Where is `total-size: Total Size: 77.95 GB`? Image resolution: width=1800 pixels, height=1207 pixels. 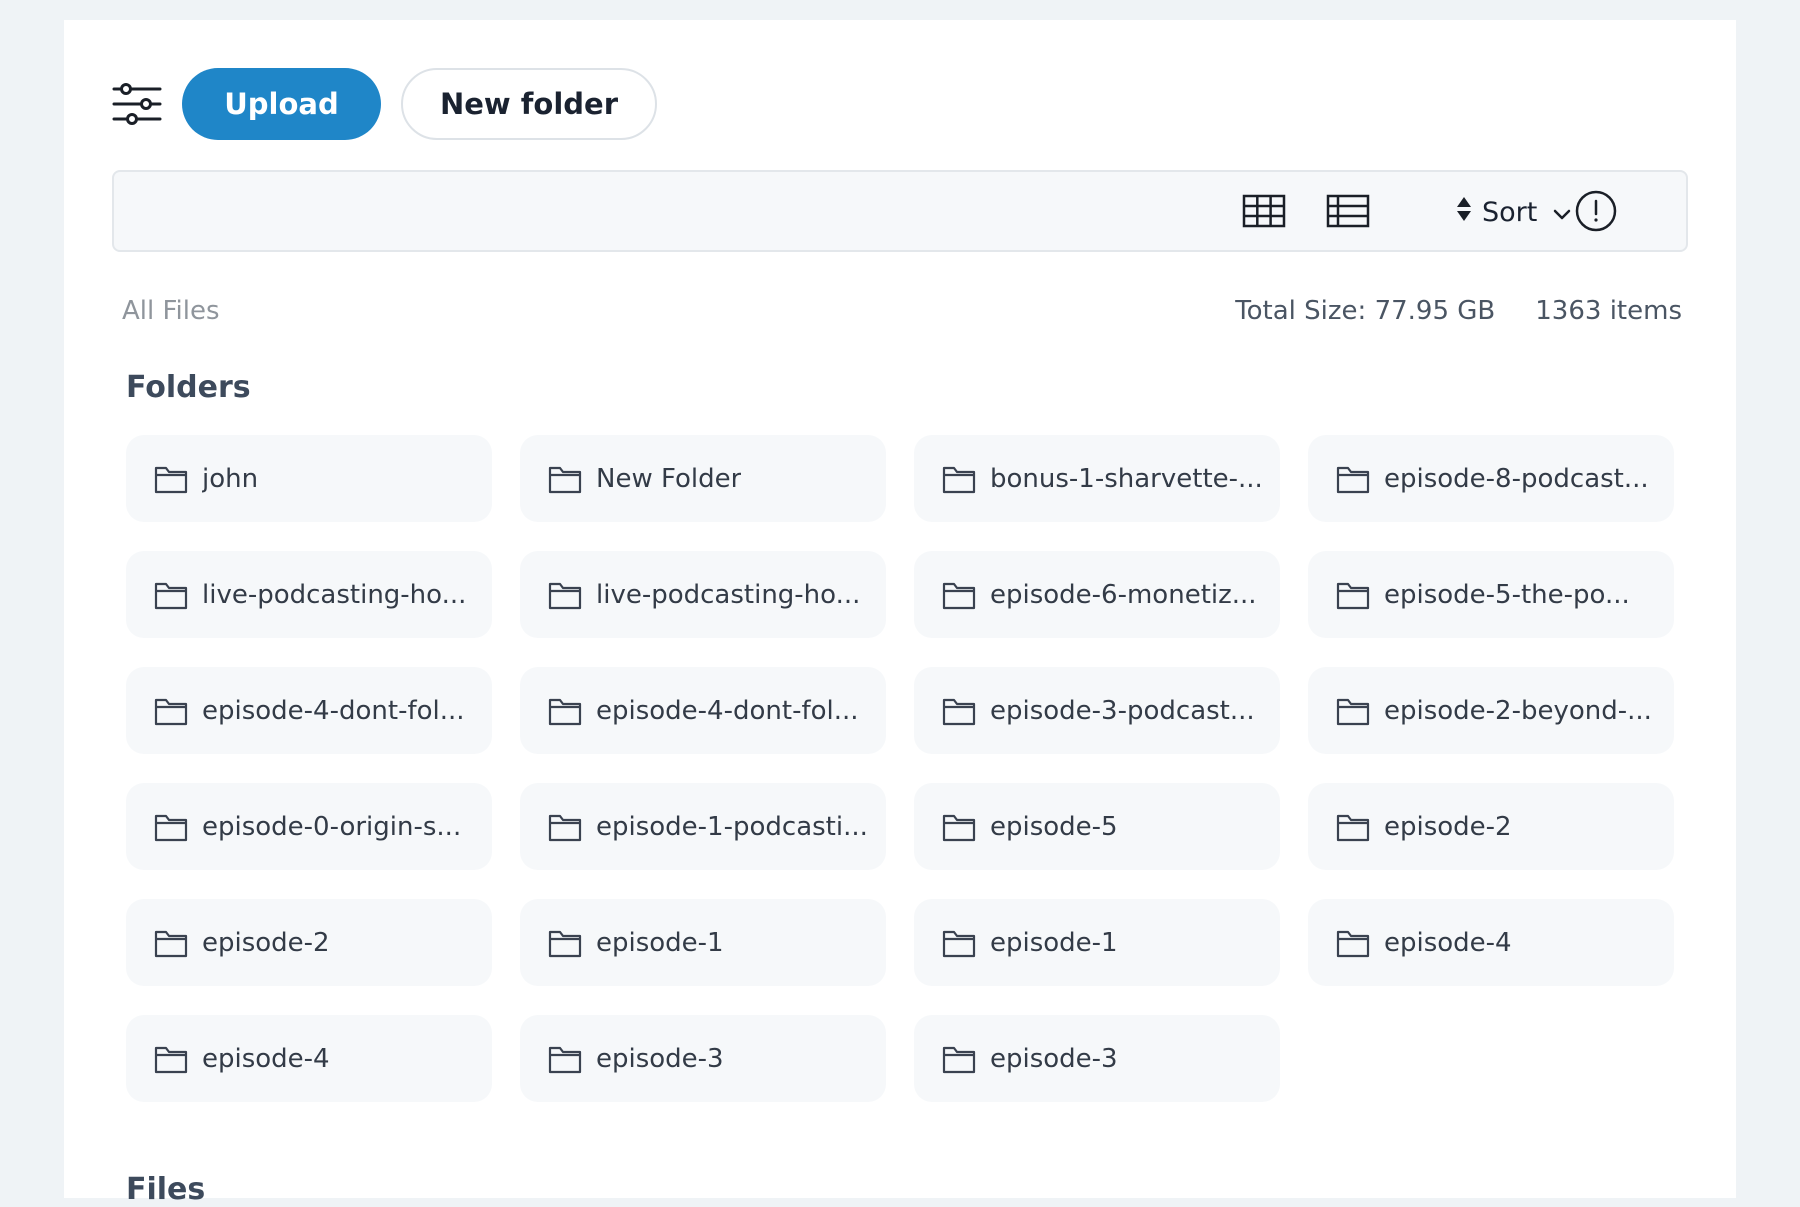 total-size: Total Size: 77.95 GB is located at coordinates (1365, 311).